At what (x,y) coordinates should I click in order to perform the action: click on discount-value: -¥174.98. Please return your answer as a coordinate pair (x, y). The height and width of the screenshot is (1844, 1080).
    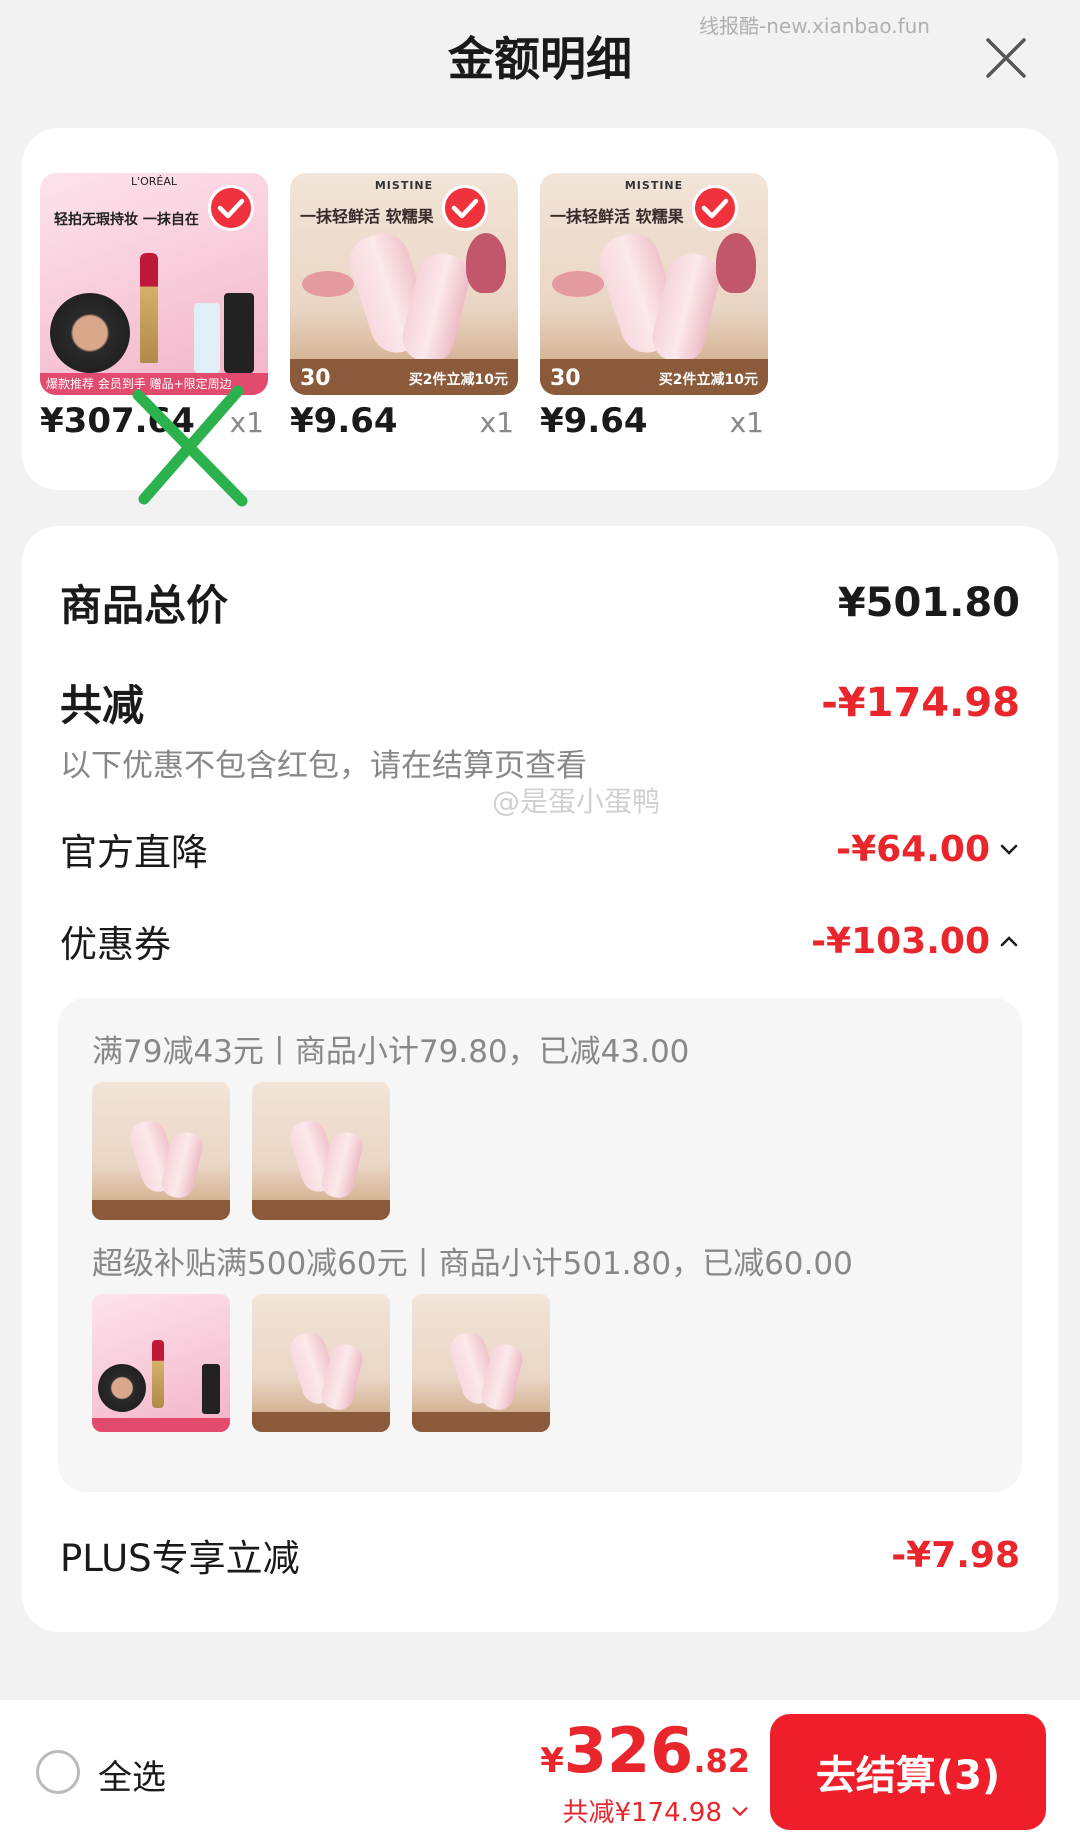
    Looking at the image, I should click on (920, 702).